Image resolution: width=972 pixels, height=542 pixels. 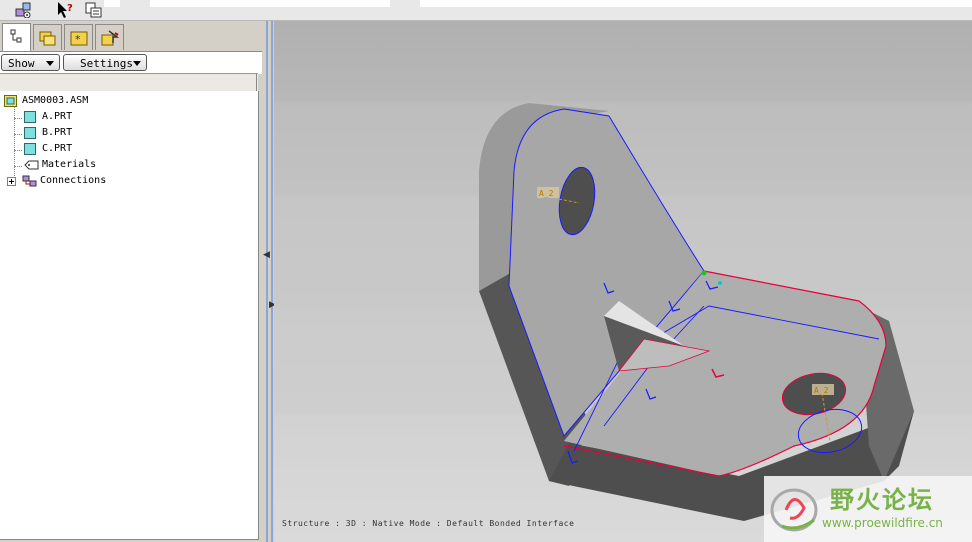 I want to click on tree-item-label: B.PRT, so click(x=57, y=132).